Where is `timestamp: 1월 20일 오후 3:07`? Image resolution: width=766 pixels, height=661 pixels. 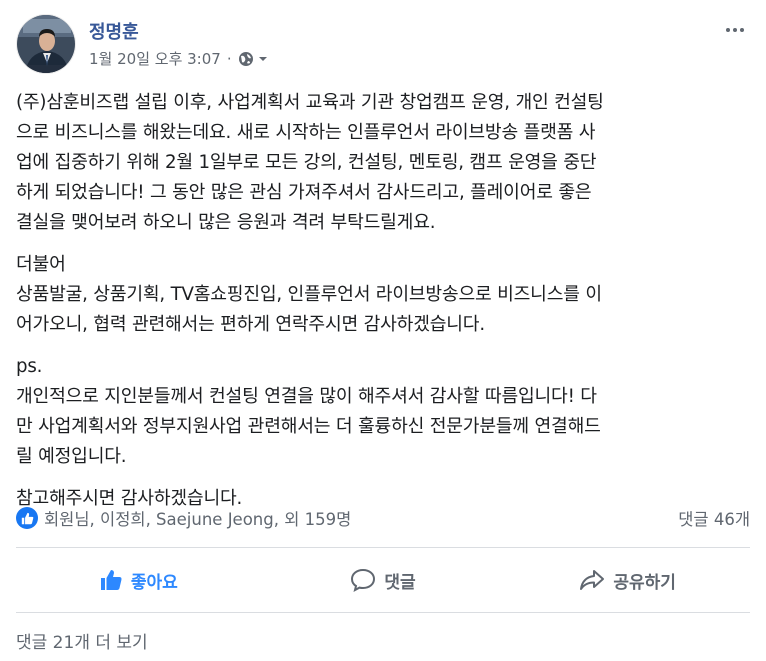
timestamp: 1월 20일 오후 3:07 is located at coordinates (155, 58).